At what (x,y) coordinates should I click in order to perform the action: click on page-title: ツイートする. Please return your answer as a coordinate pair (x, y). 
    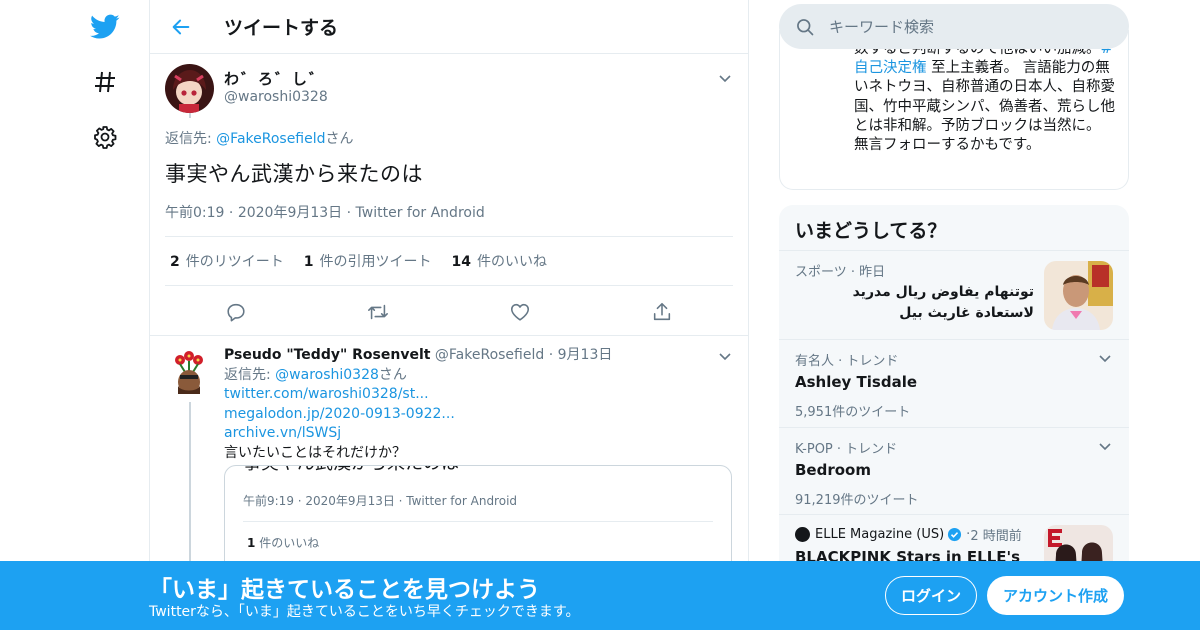
    Looking at the image, I should click on (281, 28).